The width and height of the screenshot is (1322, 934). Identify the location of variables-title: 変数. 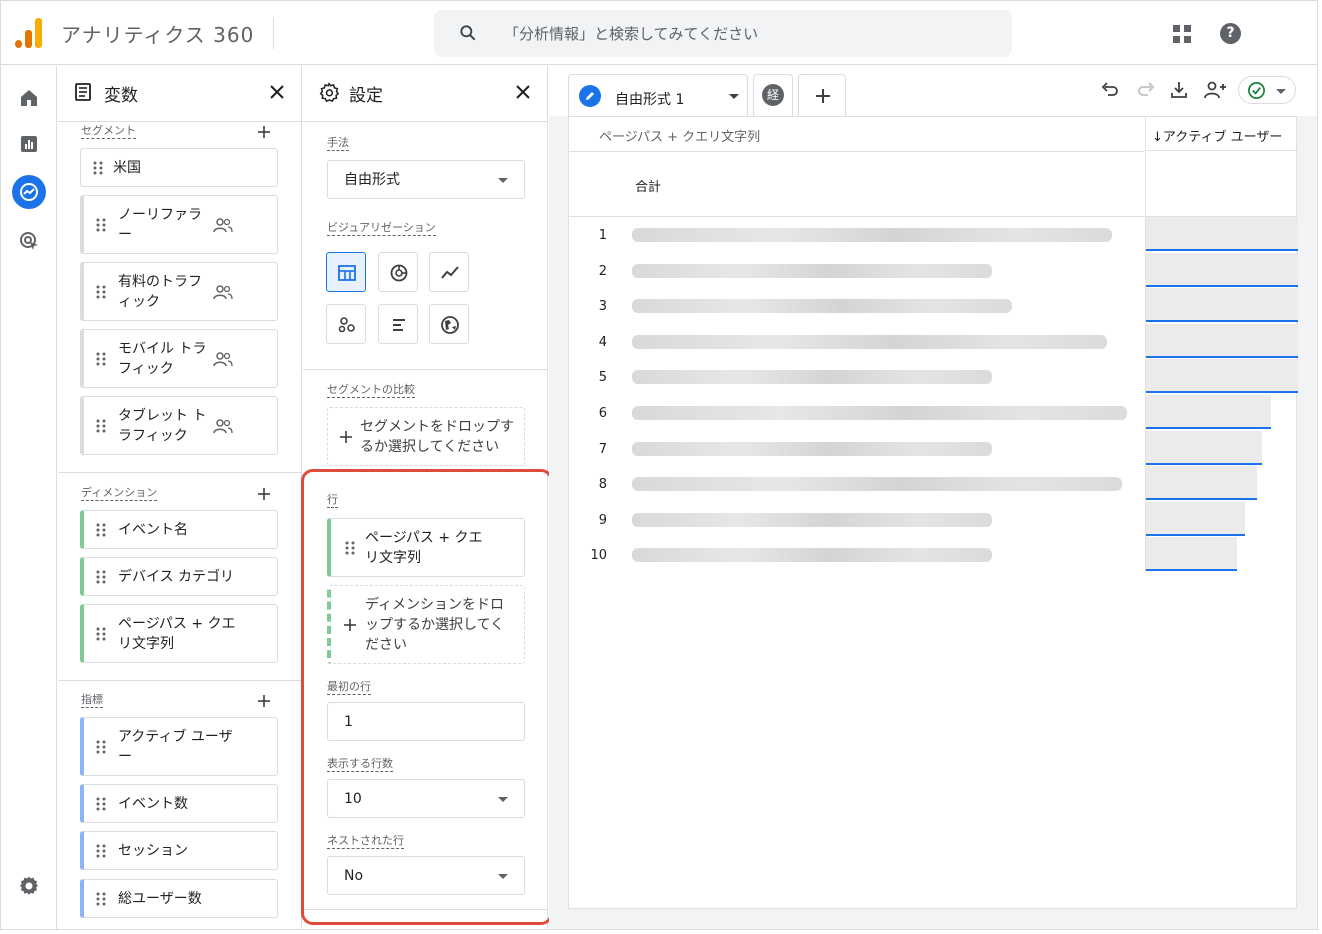
(121, 96).